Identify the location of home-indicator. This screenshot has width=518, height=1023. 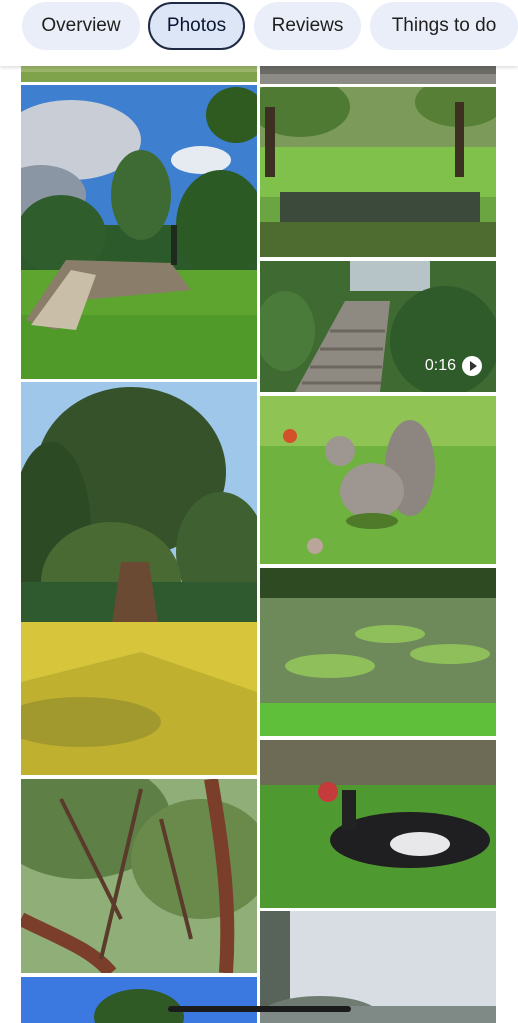
(259, 1009).